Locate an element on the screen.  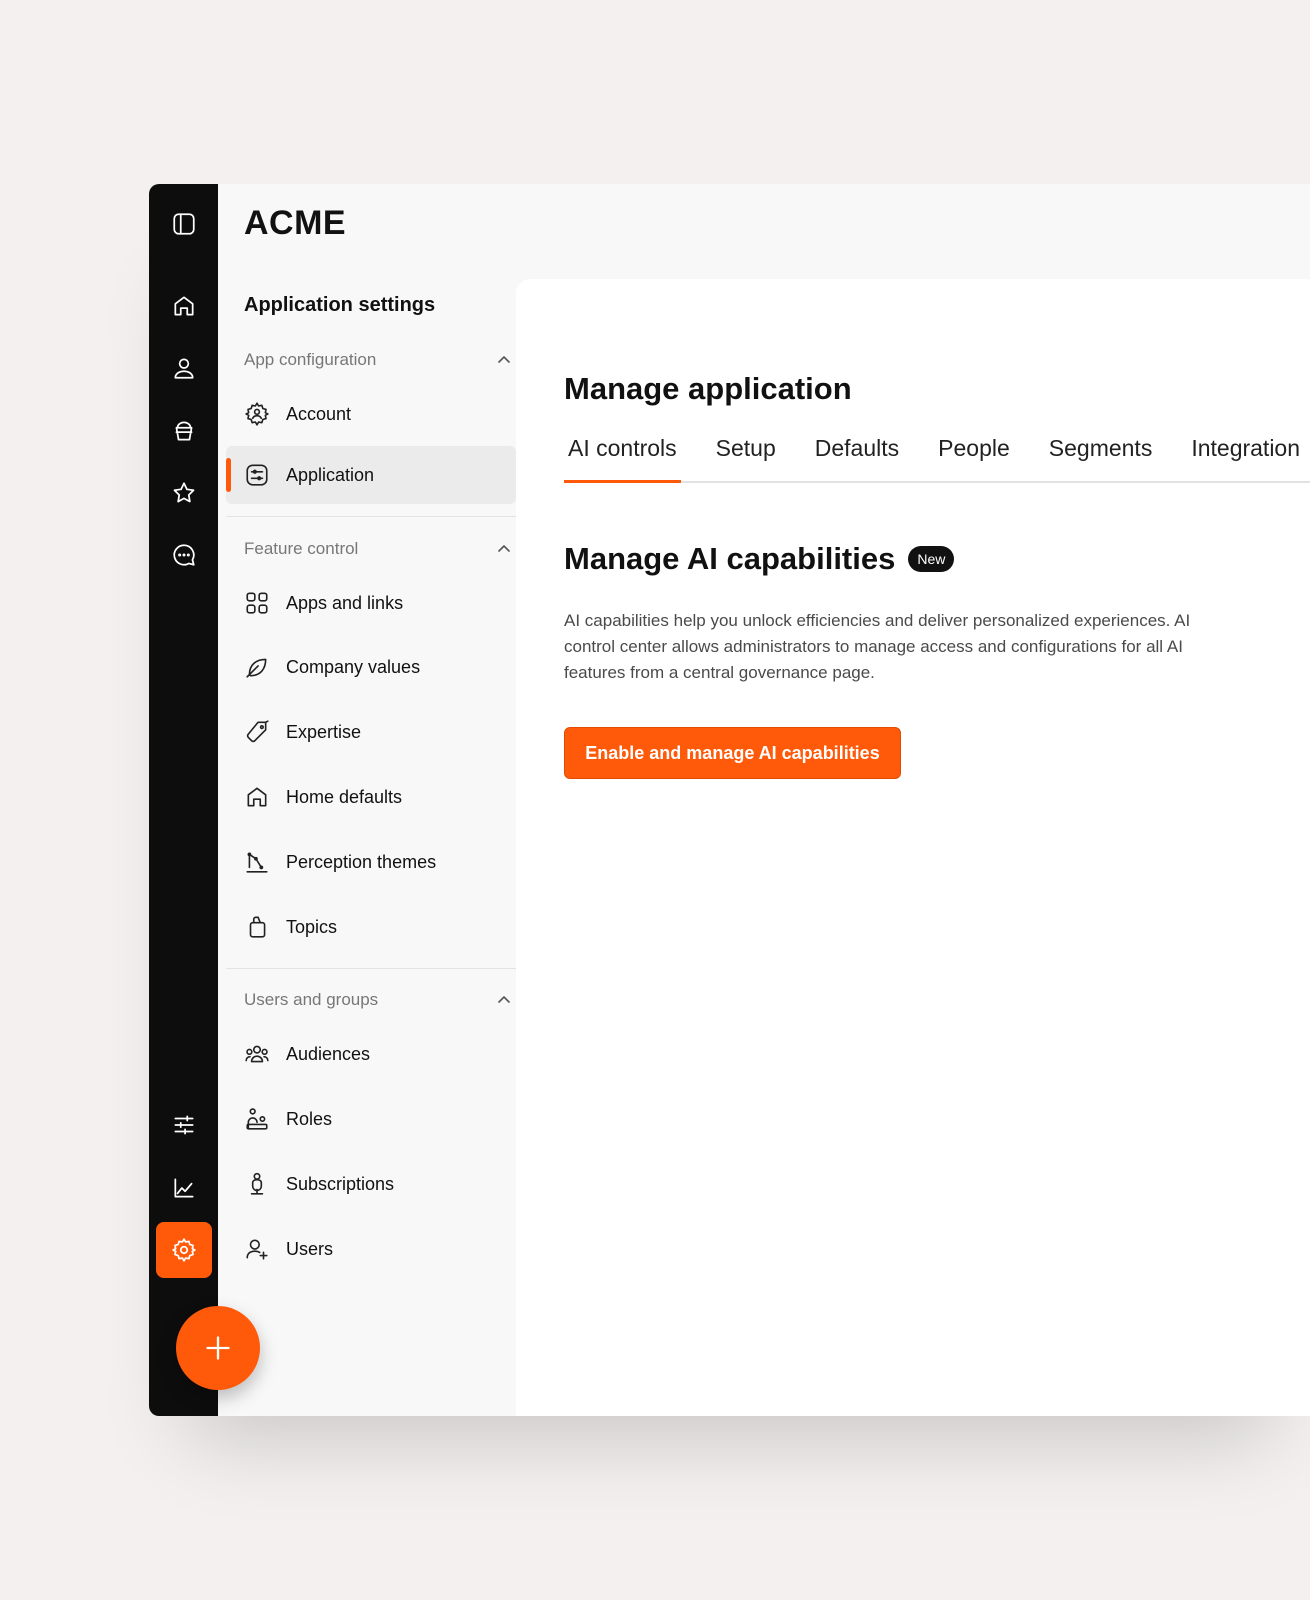
section-label: Users and groups is located at coordinates (311, 999).